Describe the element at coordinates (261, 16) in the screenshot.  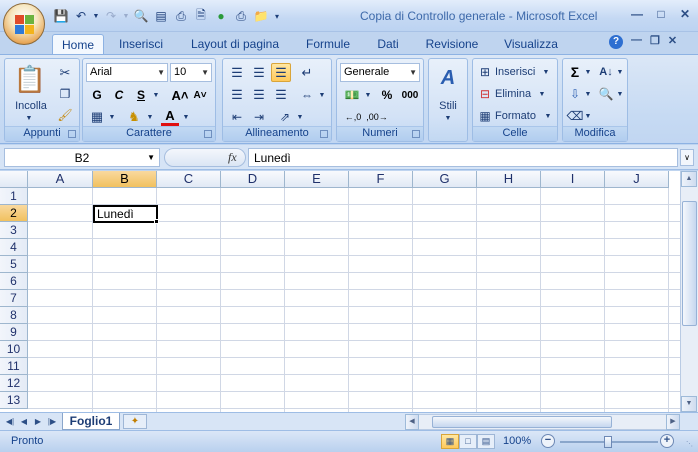
I see `open-folder-icon: 📁` at that location.